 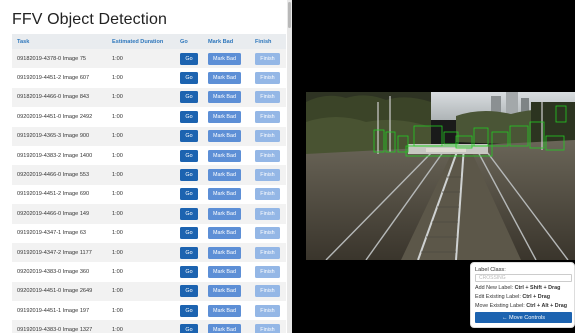 What do you see at coordinates (523, 278) in the screenshot?
I see `label-class-select: CROSSING` at bounding box center [523, 278].